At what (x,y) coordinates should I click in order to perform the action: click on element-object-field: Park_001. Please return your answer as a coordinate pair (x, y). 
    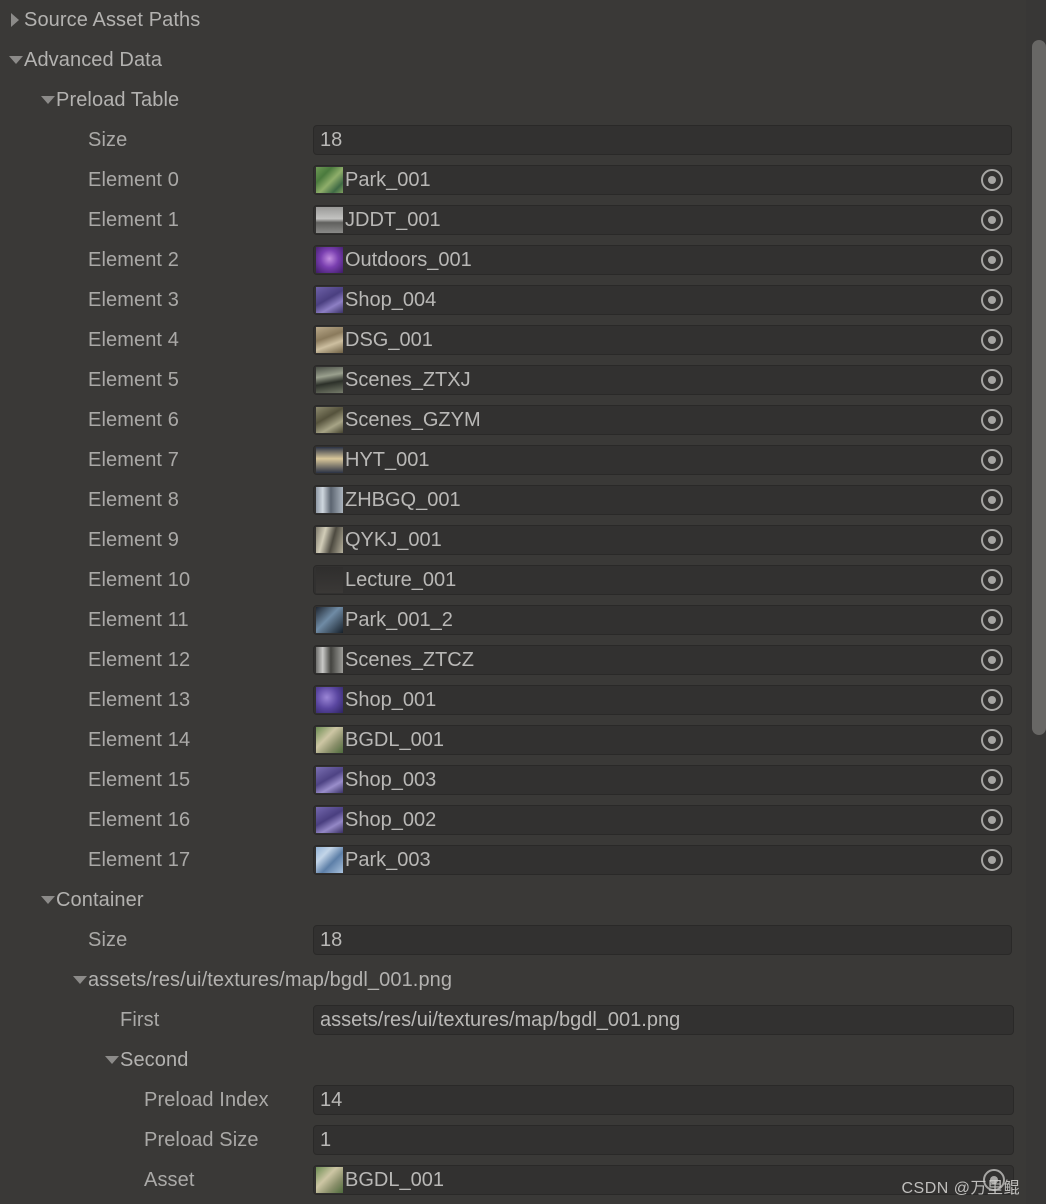
    Looking at the image, I should click on (662, 180).